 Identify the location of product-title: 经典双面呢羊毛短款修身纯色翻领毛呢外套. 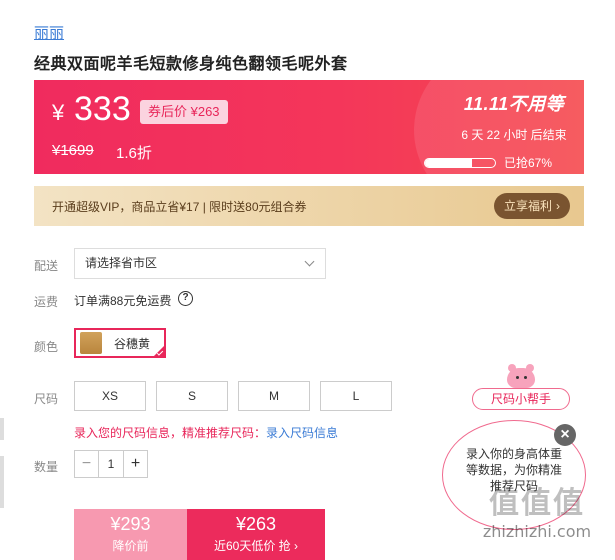
(191, 64).